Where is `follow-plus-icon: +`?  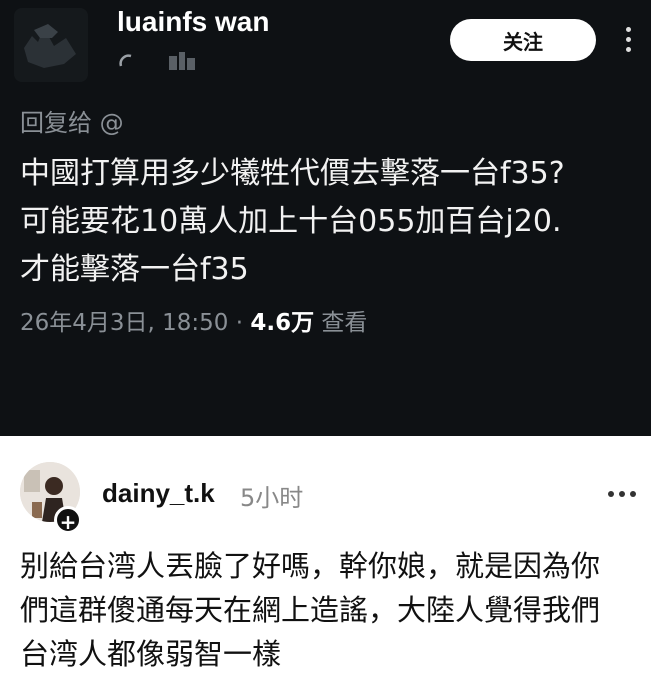
follow-plus-icon: + is located at coordinates (68, 520).